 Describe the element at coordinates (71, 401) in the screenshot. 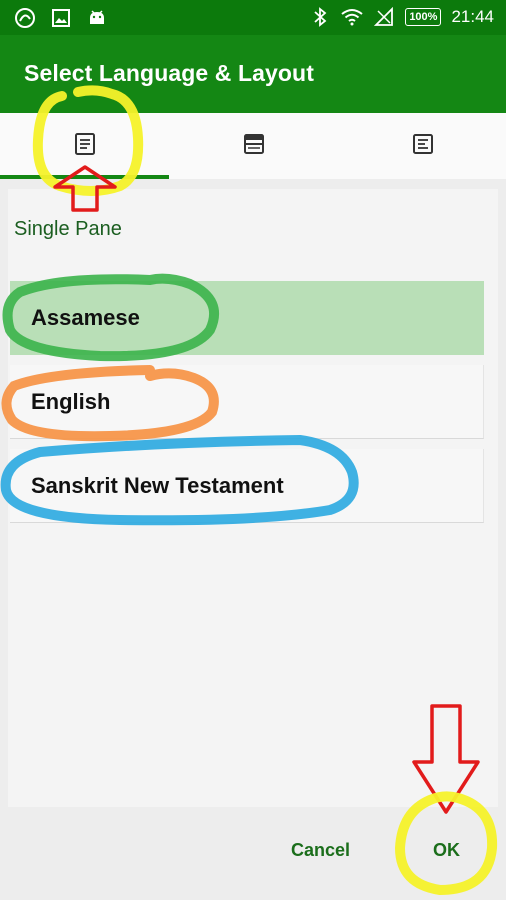

I see `language-label: English` at that location.